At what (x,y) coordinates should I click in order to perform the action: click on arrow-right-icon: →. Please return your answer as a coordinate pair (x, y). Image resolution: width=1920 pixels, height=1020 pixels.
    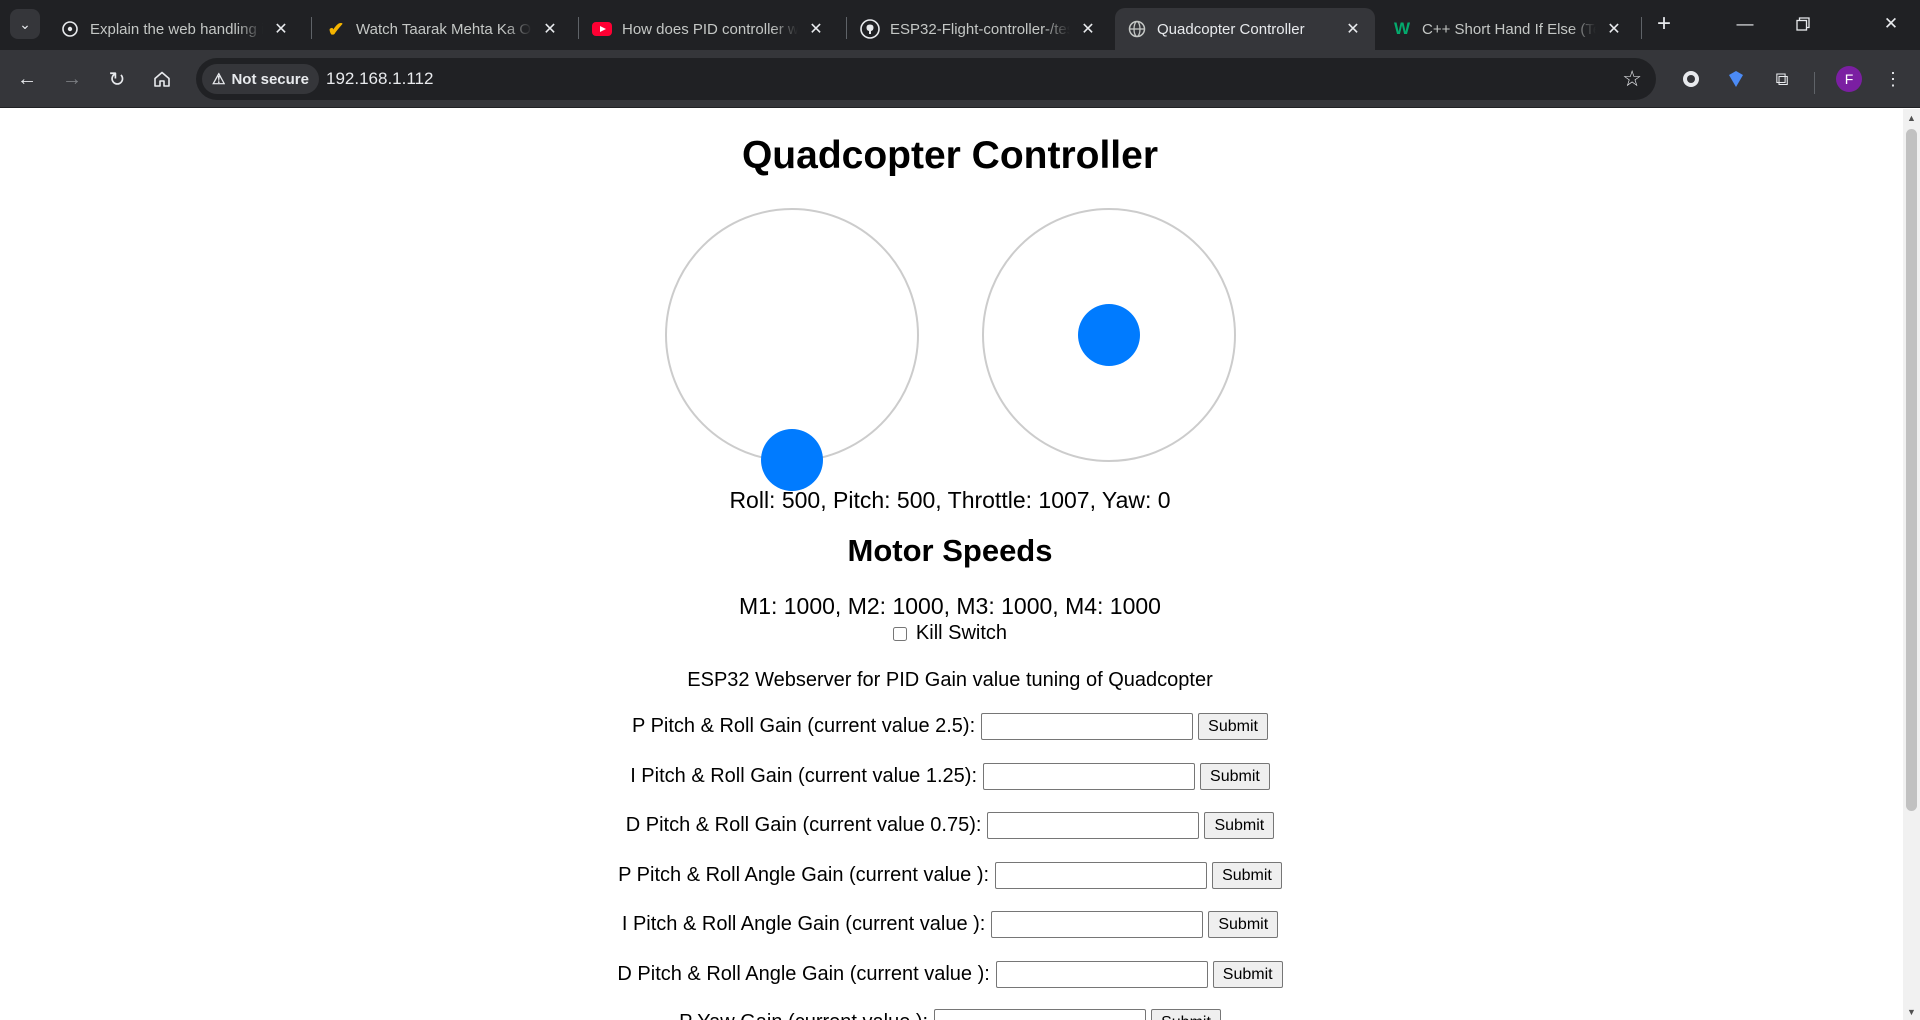
    Looking at the image, I should click on (72, 78).